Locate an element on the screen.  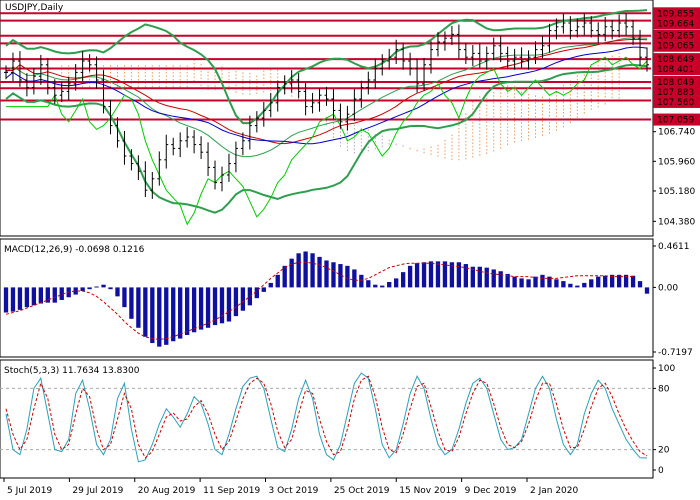
price-tag-label: 107.059 is located at coordinates (675, 121).